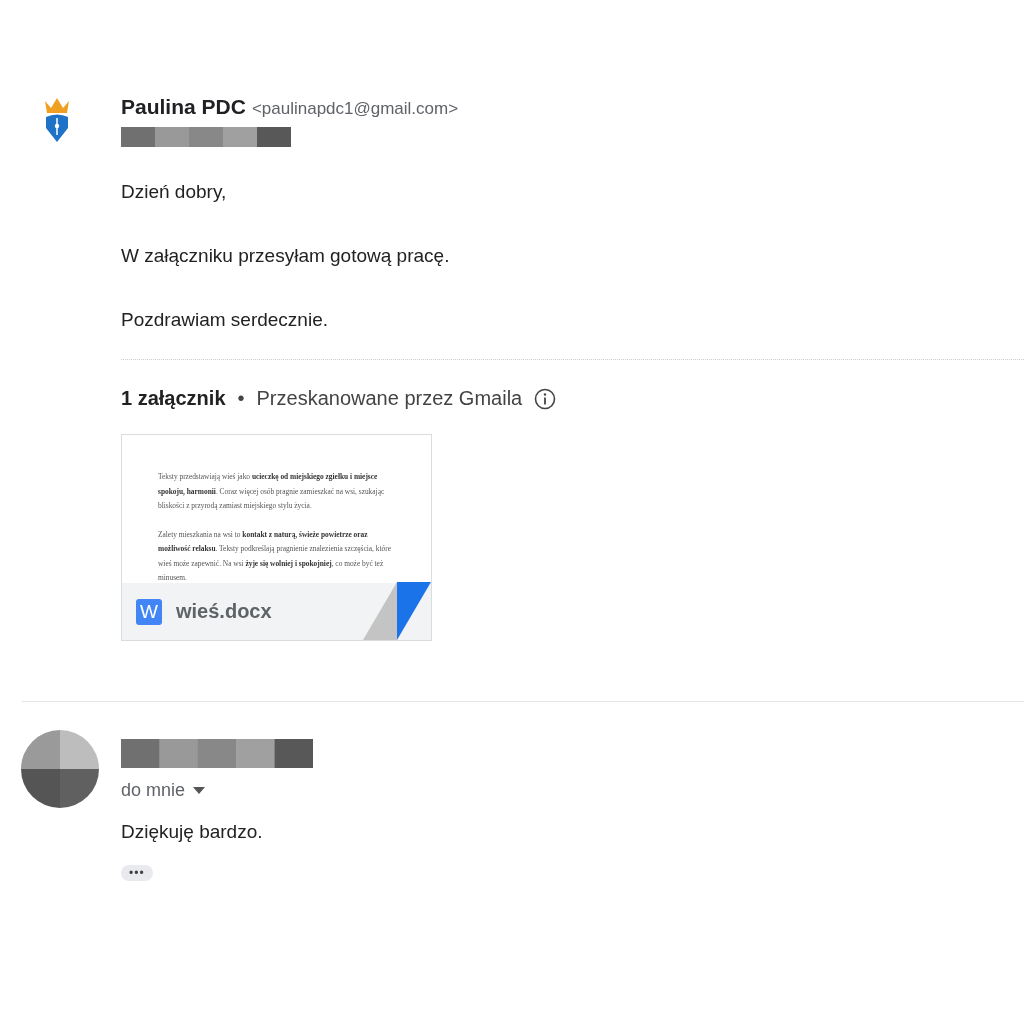  Describe the element at coordinates (355, 109) in the screenshot. I see `sender-email: <paulinapdc1@gmail.com>` at that location.